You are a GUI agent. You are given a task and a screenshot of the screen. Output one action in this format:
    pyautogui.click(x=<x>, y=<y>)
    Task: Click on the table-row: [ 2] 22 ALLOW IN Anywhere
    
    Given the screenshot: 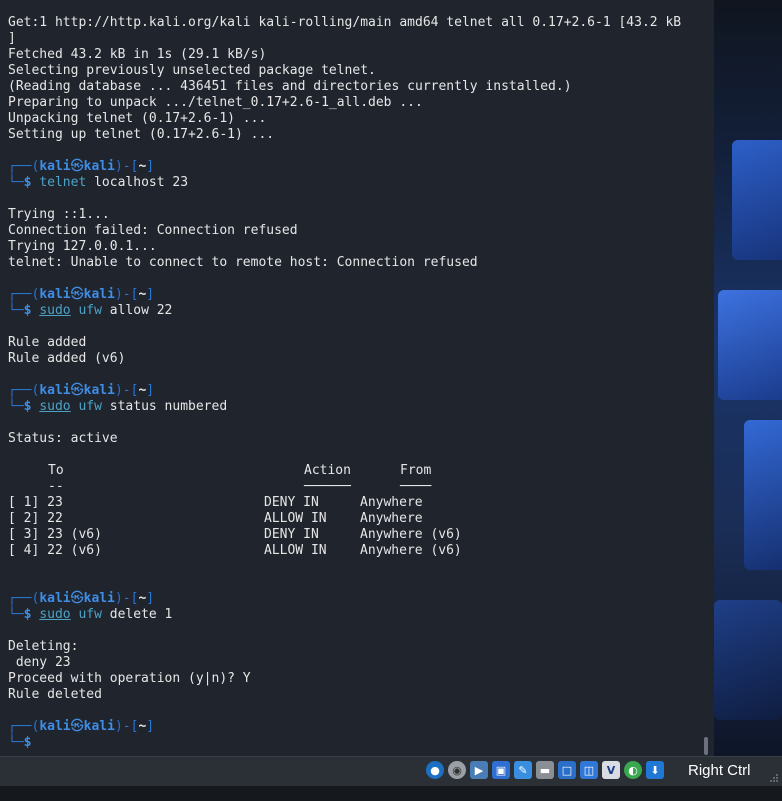 What is the action you would take?
    pyautogui.click(x=358, y=519)
    